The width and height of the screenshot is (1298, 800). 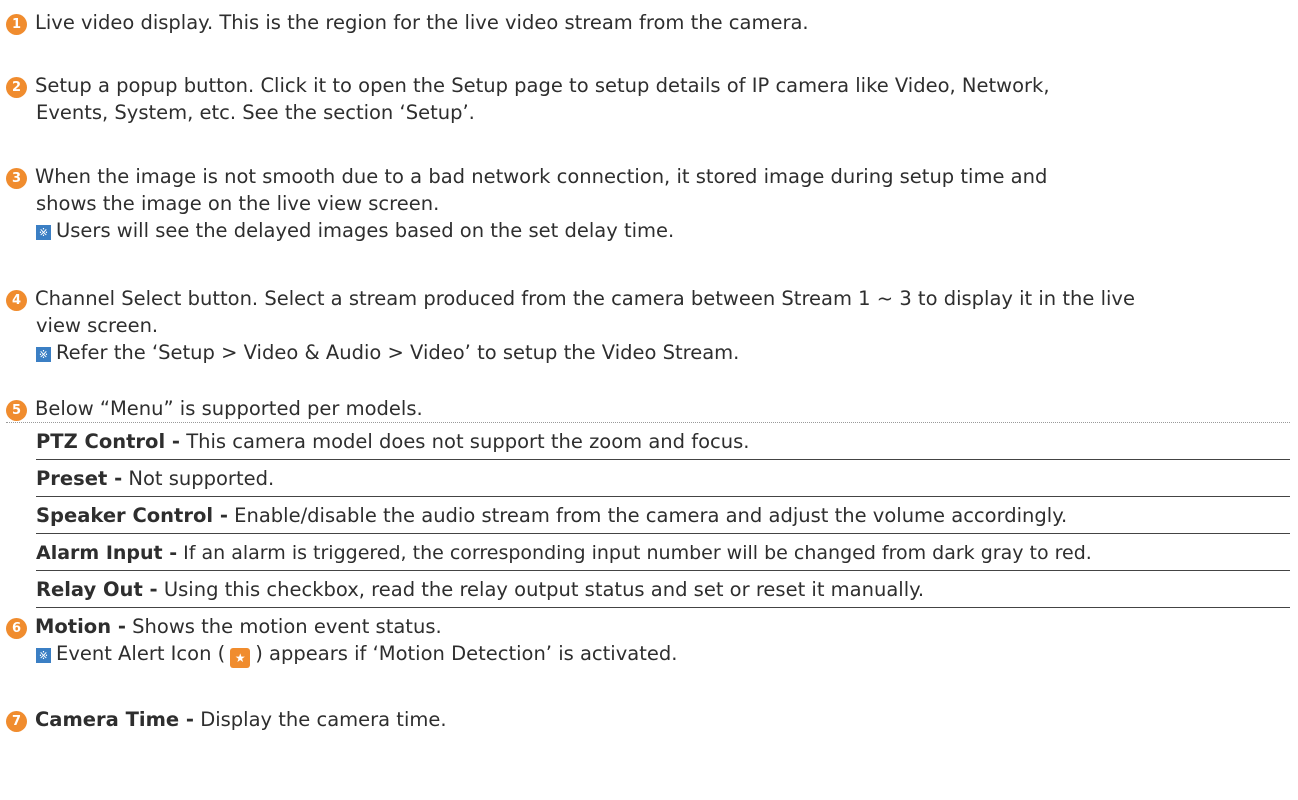 What do you see at coordinates (16, 410) in the screenshot?
I see `number-badge-5: 5` at bounding box center [16, 410].